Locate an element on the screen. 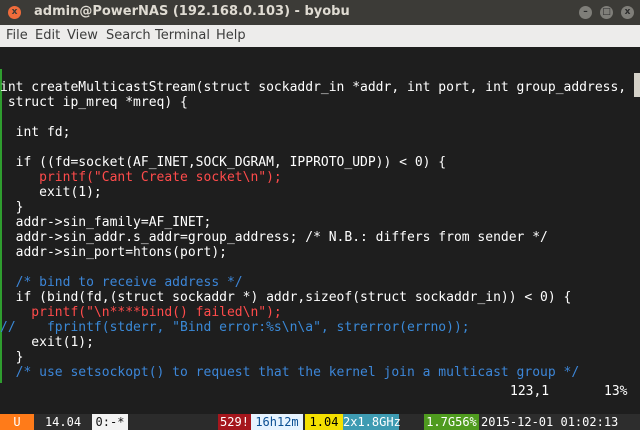 The image size is (640, 430). scroll-percent: 13% is located at coordinates (616, 391).